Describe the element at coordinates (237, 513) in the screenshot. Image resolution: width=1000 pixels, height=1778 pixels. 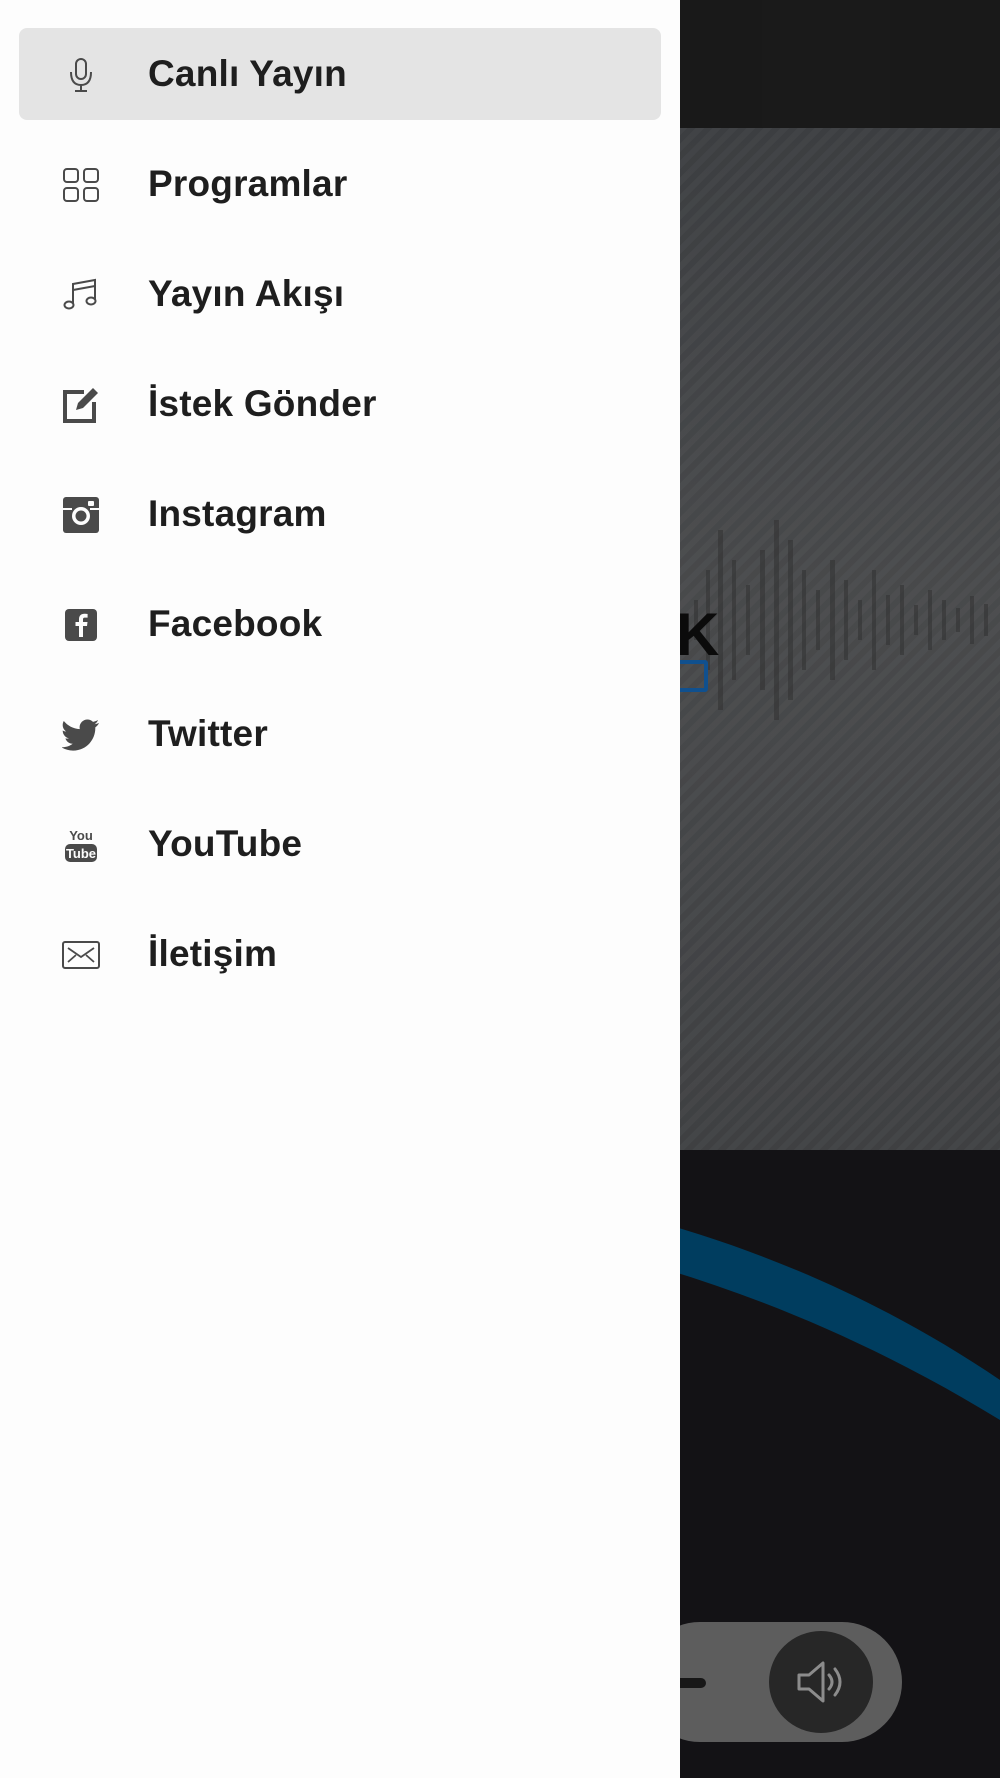
I see `menu-label: Instagram` at that location.